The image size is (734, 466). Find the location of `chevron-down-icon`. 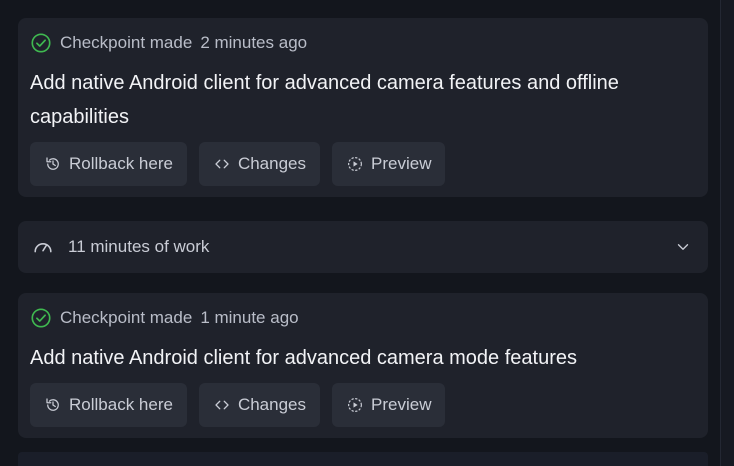

chevron-down-icon is located at coordinates (683, 247).